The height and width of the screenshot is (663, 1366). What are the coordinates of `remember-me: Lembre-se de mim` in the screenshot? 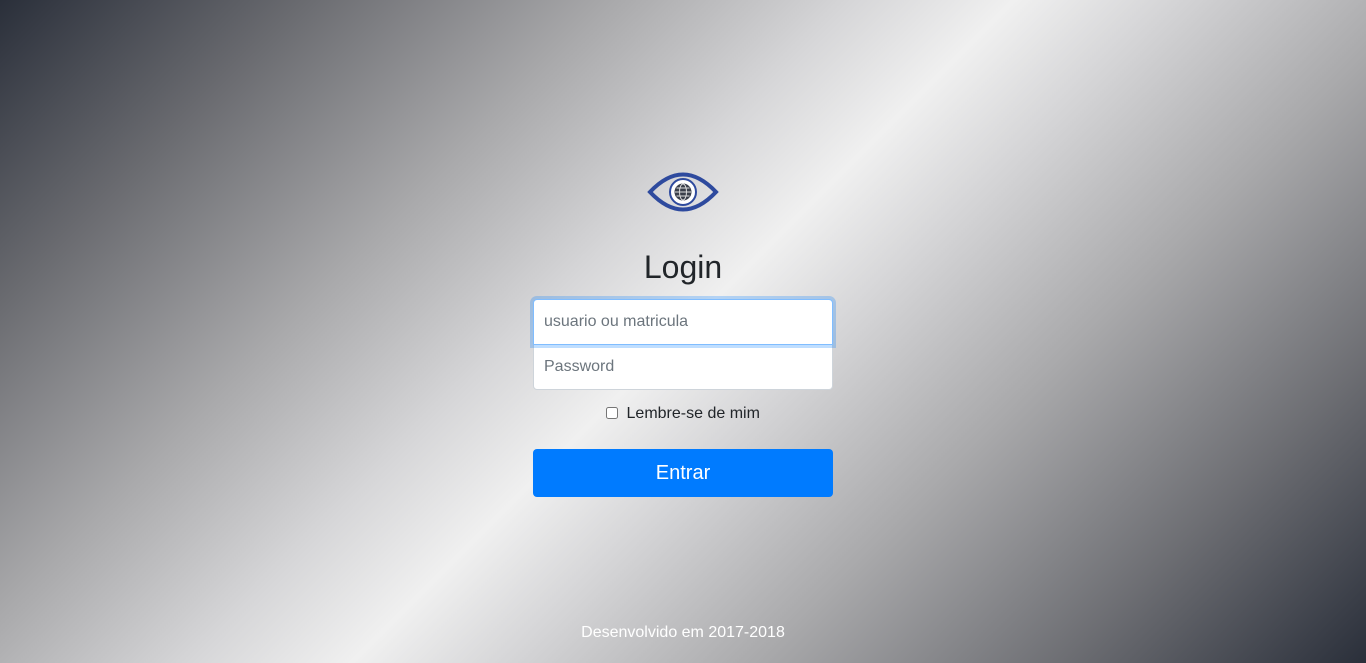 It's located at (683, 414).